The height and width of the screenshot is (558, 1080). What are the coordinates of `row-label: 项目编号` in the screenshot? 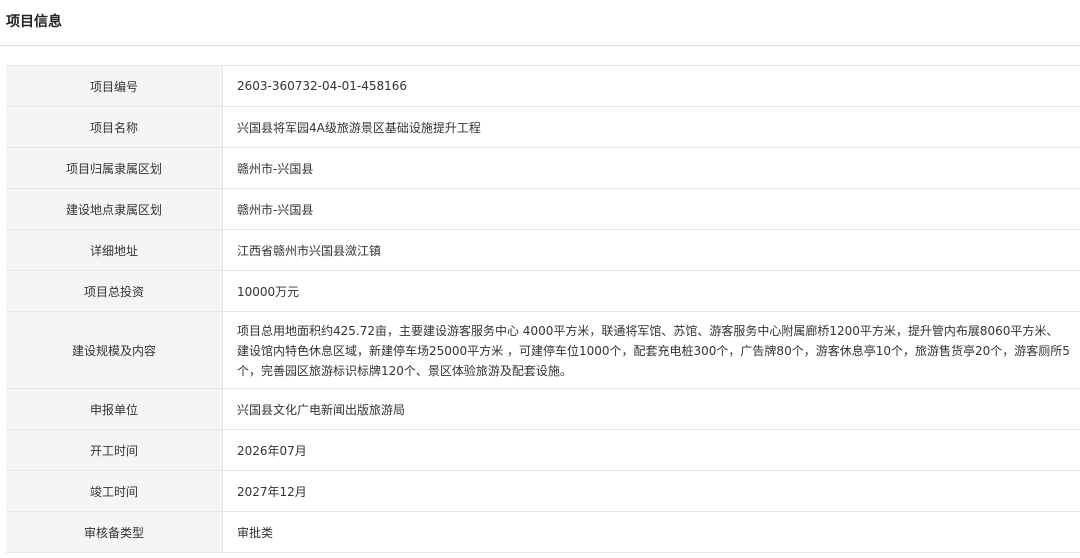 It's located at (114, 86).